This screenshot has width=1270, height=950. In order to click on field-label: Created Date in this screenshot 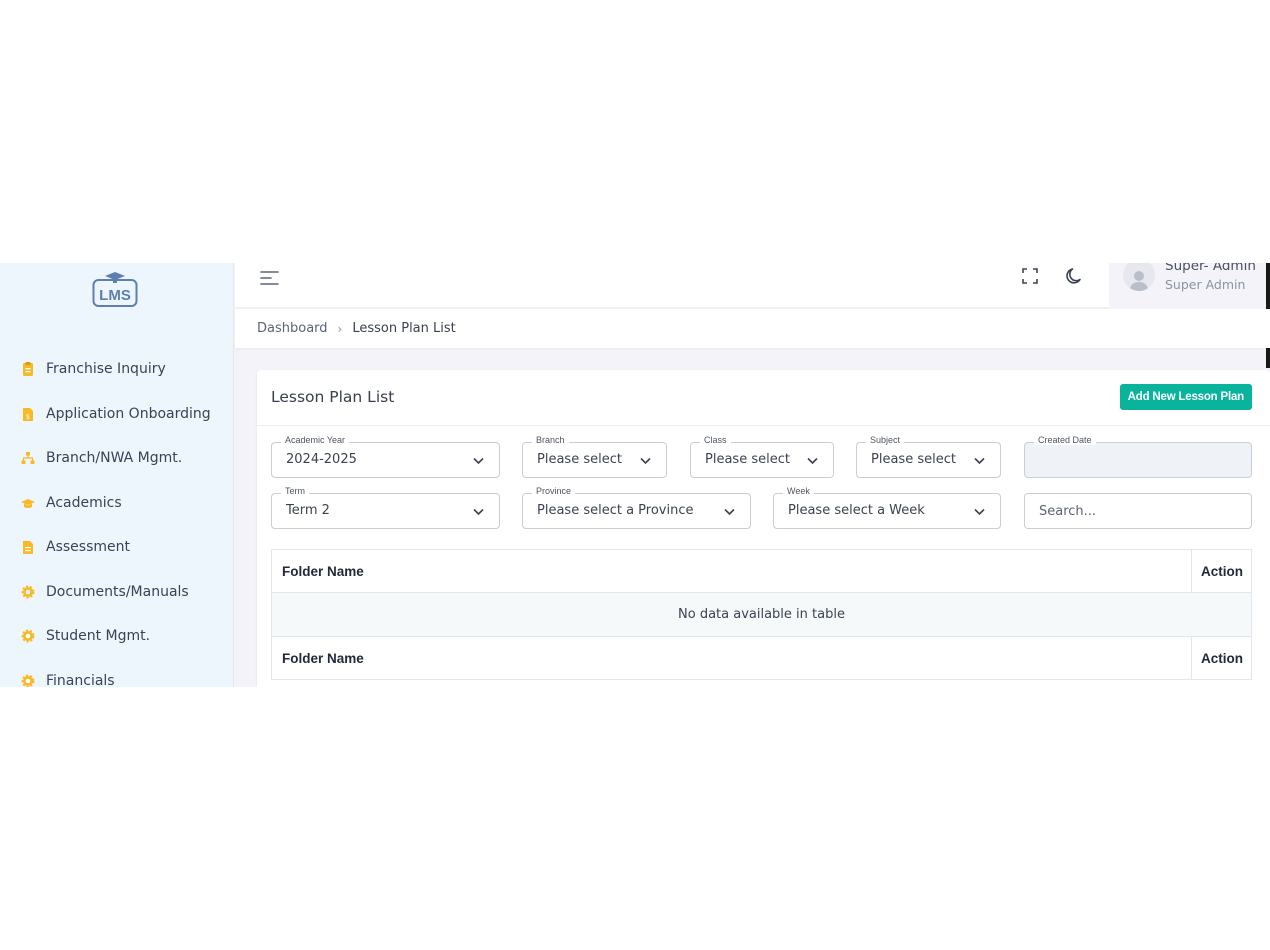, I will do `click(1065, 440)`.